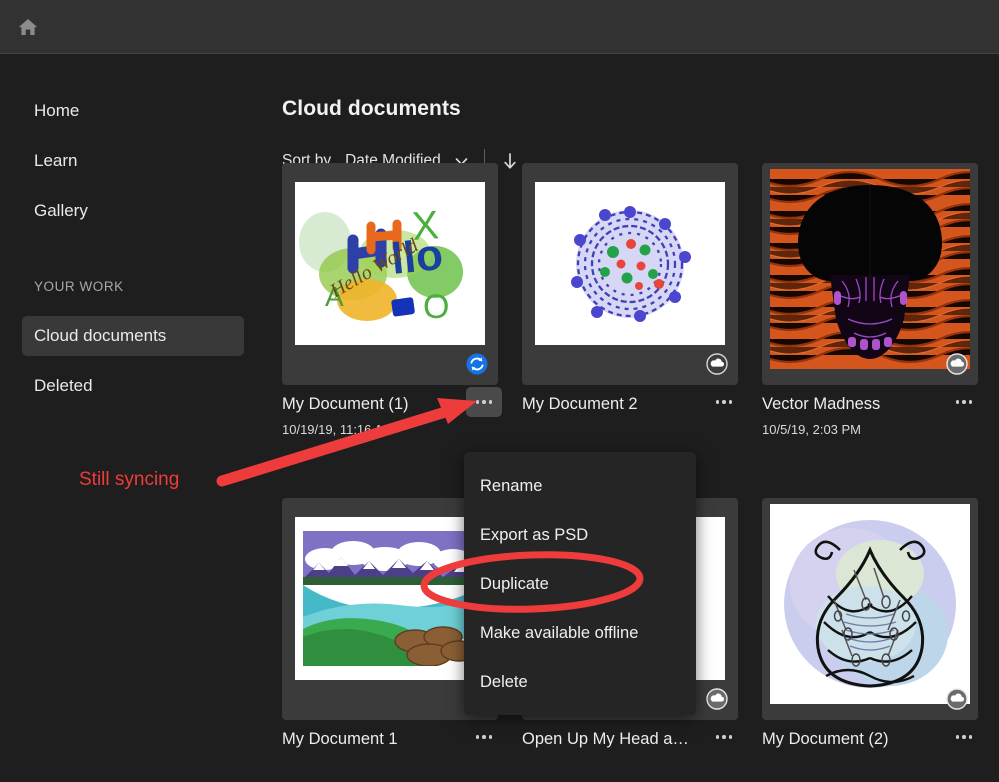  Describe the element at coordinates (580, 682) in the screenshot. I see `context-menu-item-delete: Delete` at that location.